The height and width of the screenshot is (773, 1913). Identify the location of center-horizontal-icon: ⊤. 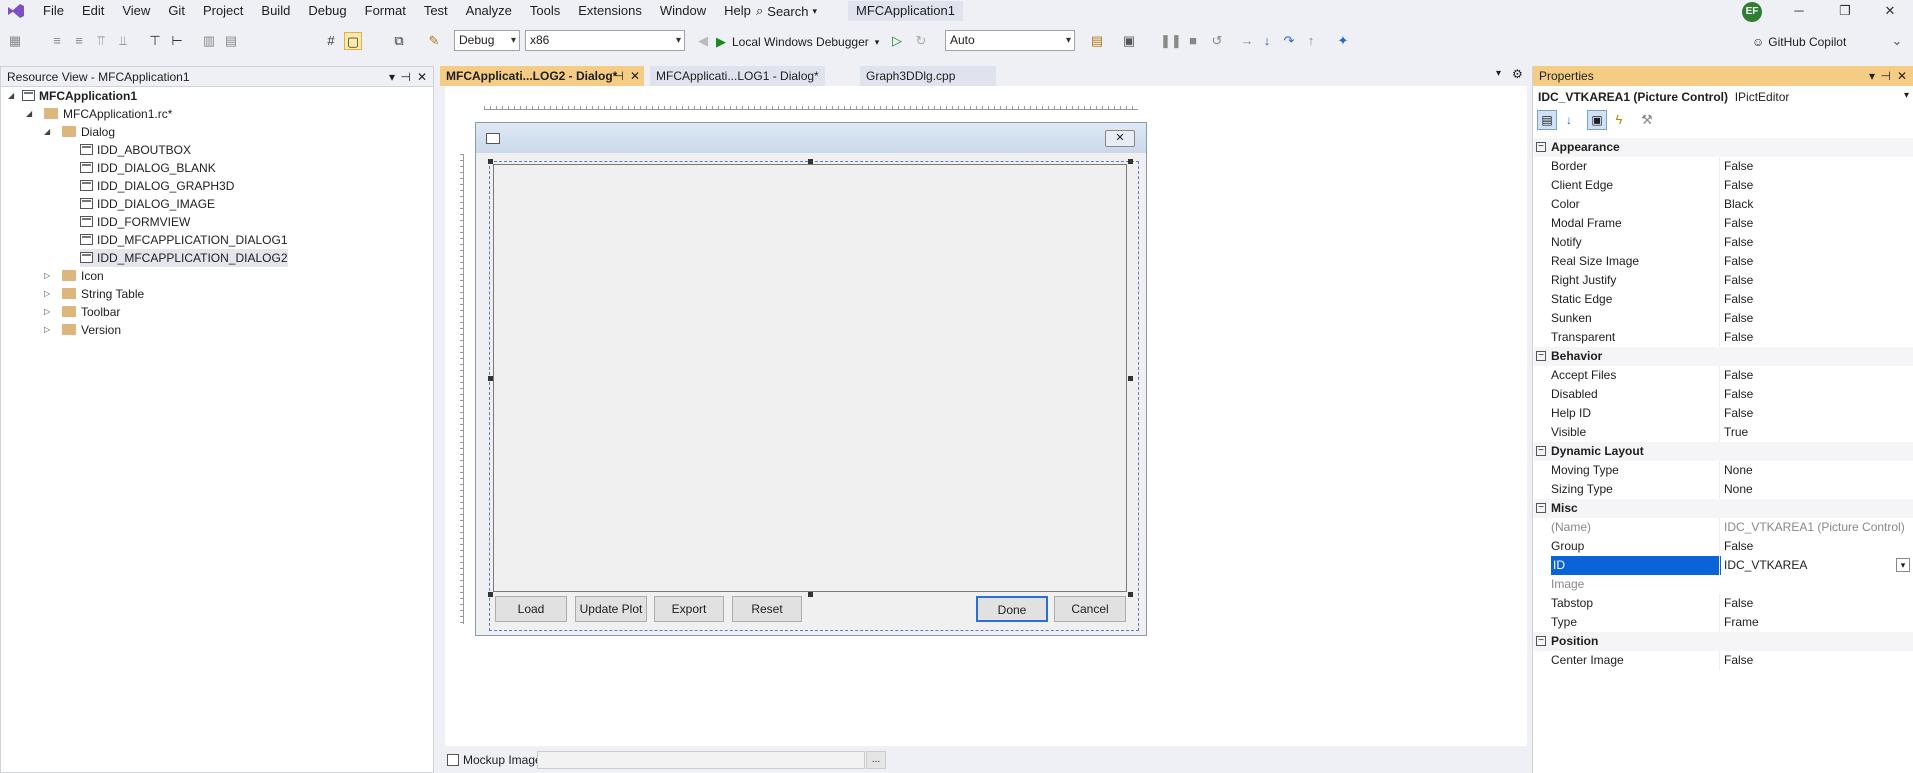
(155, 41).